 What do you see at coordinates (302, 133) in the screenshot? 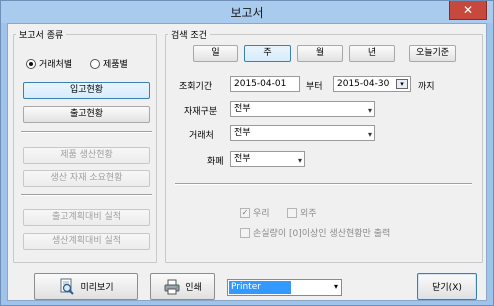
I see `vendor-select: 전부 ▾` at bounding box center [302, 133].